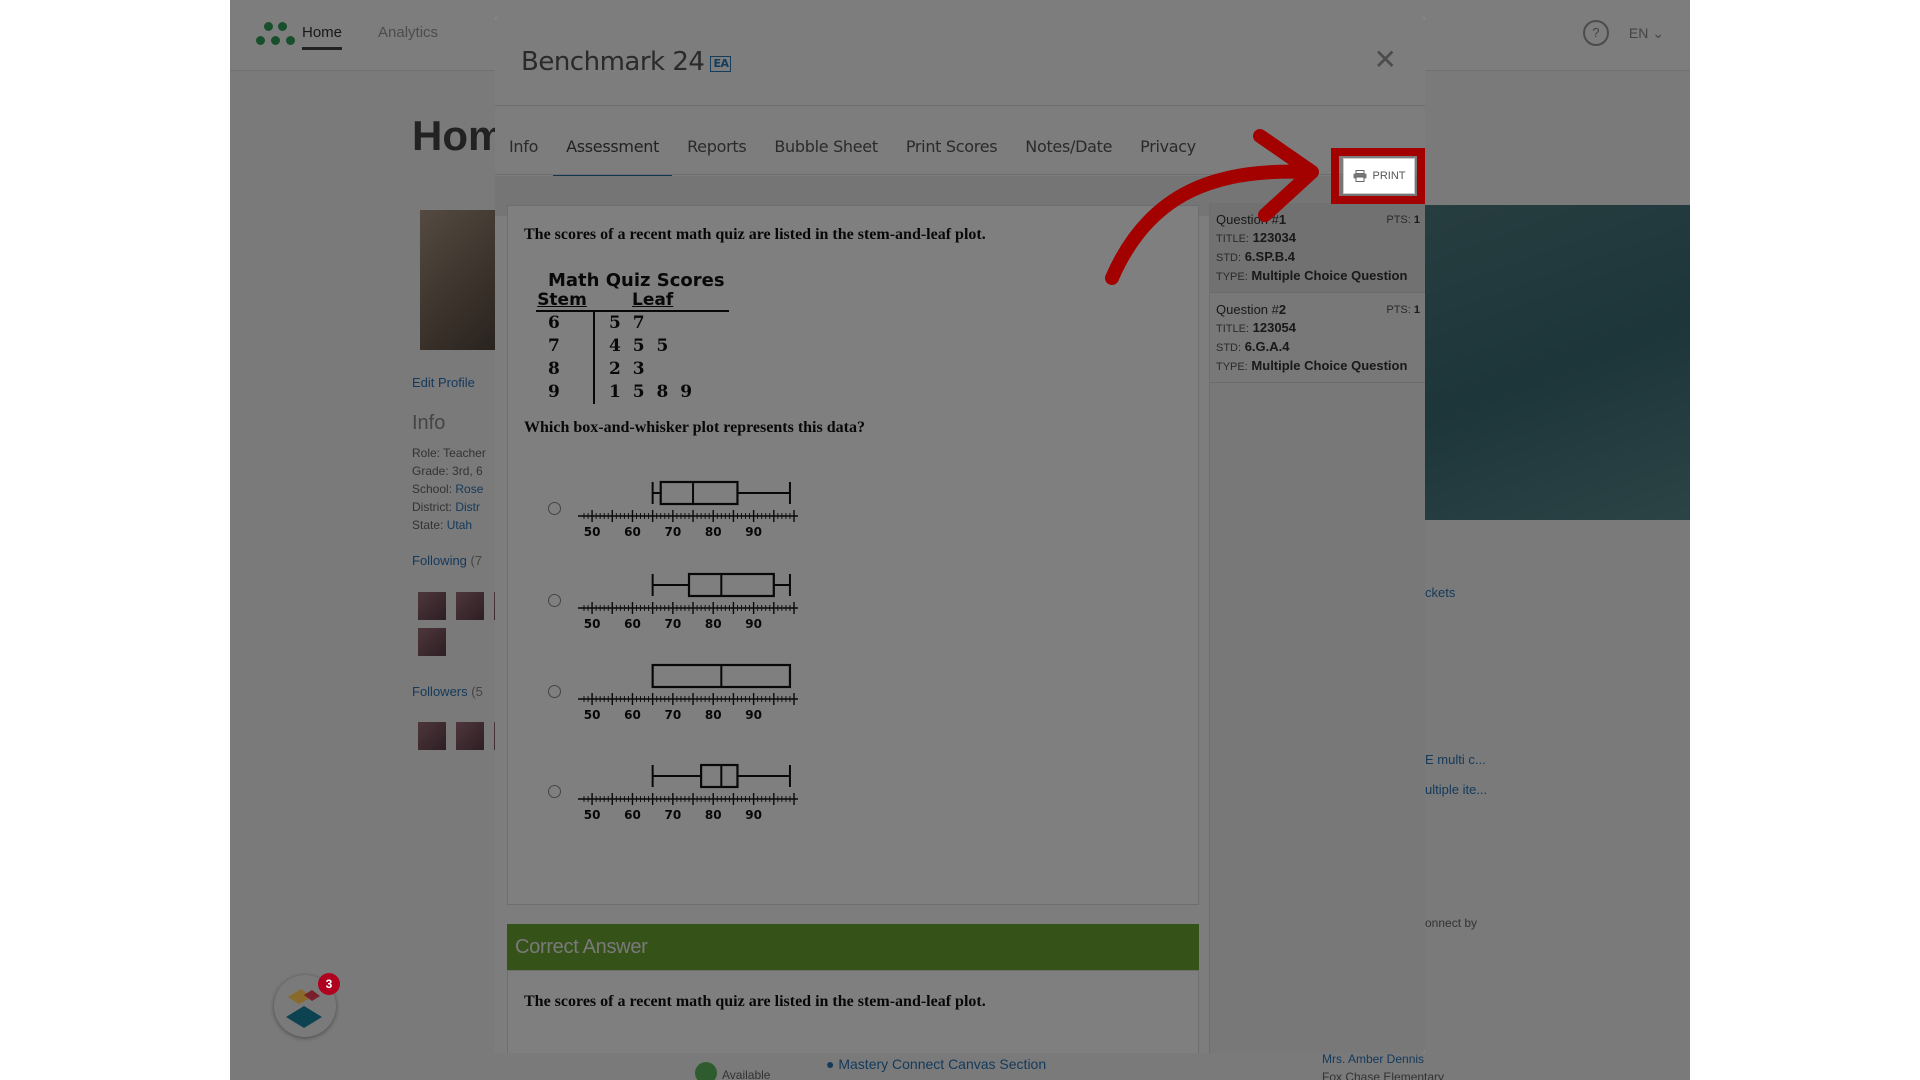  I want to click on stem-value: 9, so click(565, 392).